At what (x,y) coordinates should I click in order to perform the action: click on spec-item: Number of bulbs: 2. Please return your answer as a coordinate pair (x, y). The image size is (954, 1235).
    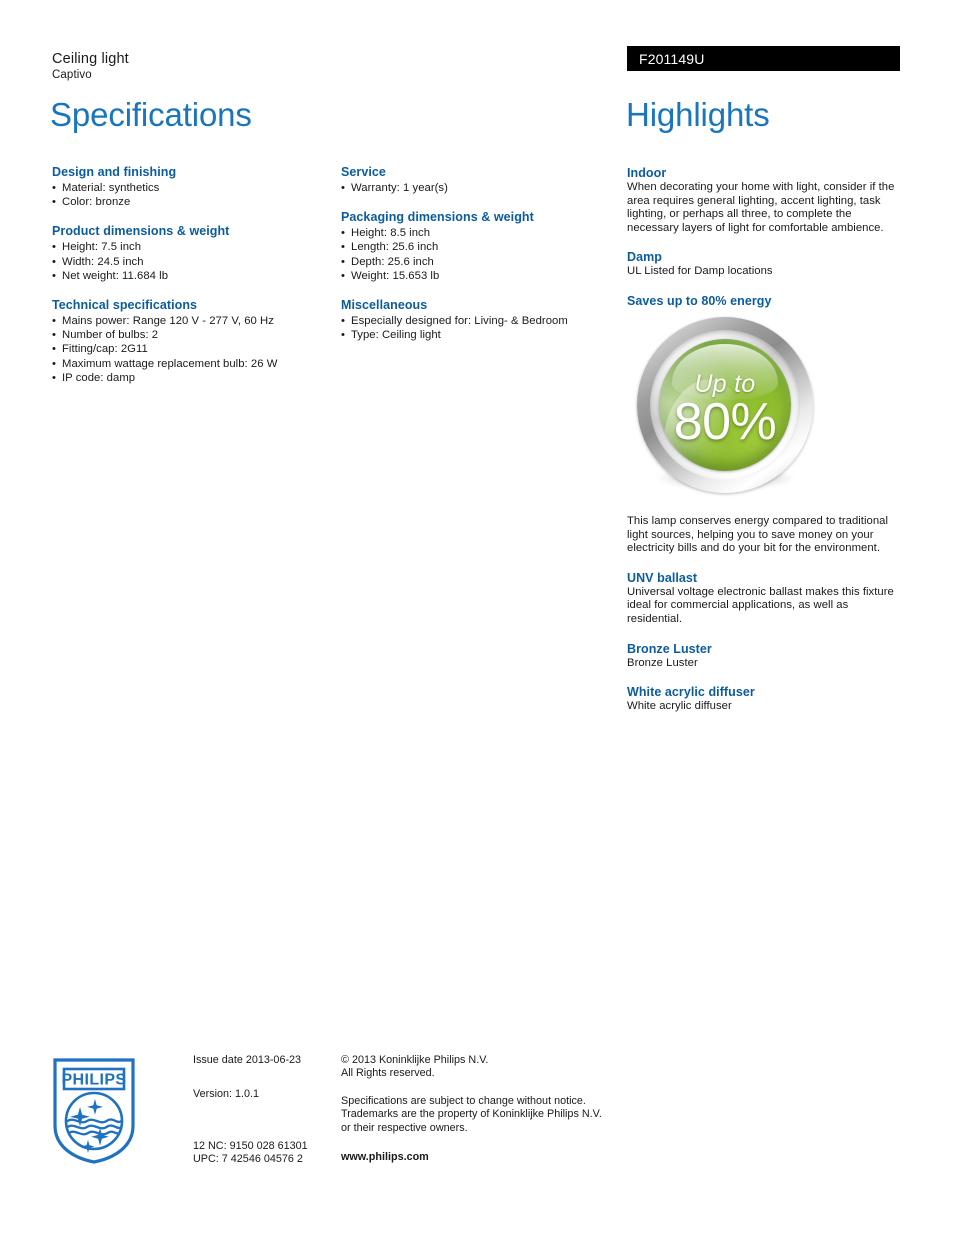
    Looking at the image, I should click on (189, 335).